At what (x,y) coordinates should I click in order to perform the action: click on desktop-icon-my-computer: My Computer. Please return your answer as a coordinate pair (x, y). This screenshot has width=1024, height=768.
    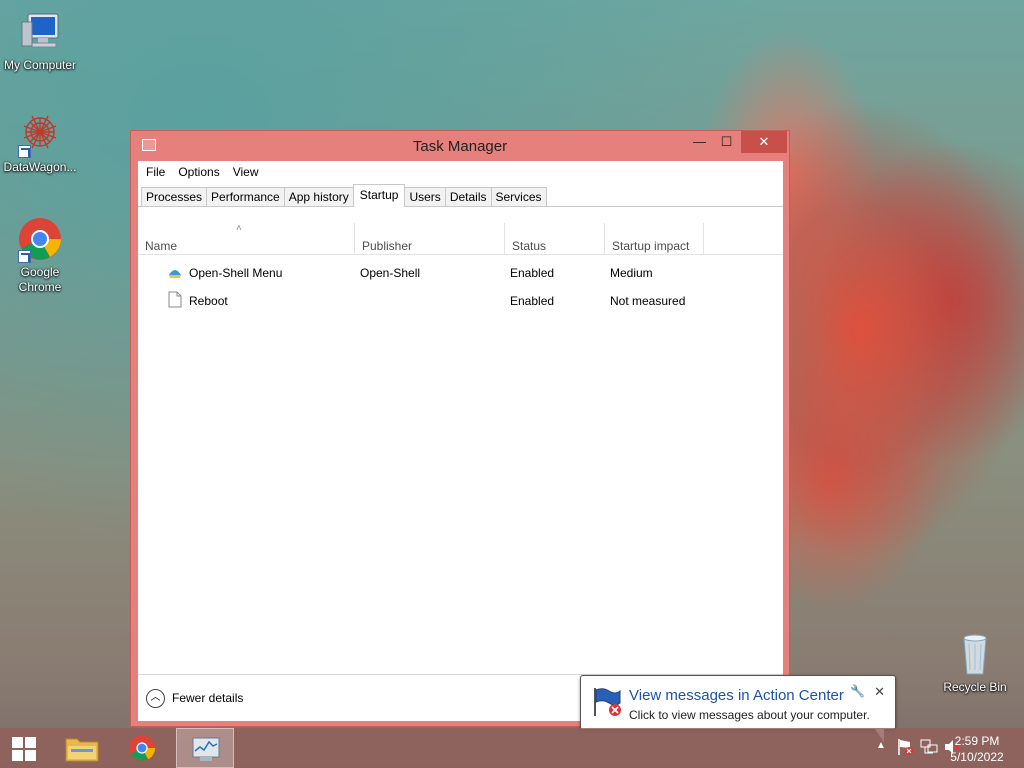
    Looking at the image, I should click on (40, 40).